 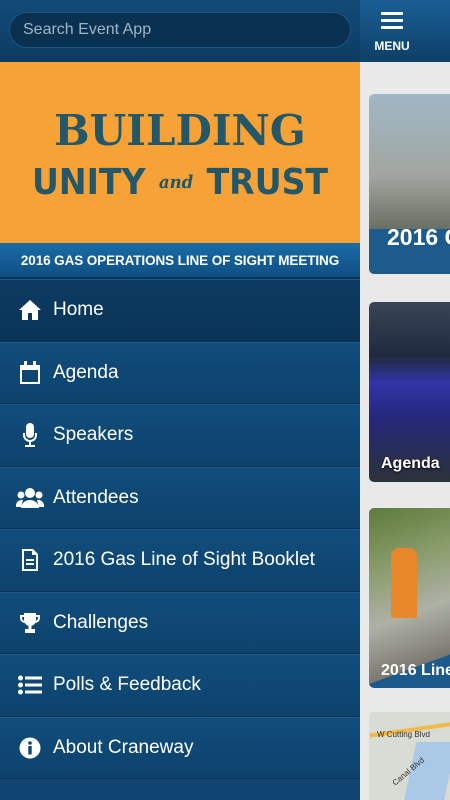 I want to click on calendar-icon, so click(x=30, y=372).